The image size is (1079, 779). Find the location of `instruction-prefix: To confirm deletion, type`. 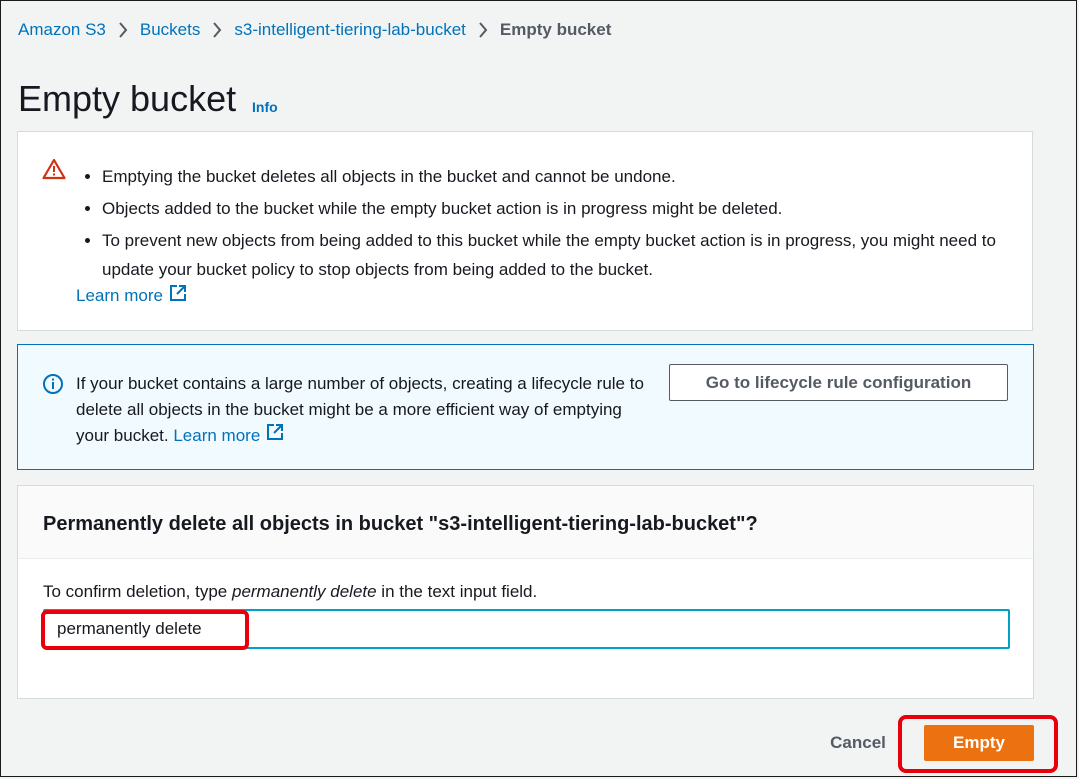

instruction-prefix: To confirm deletion, type is located at coordinates (137, 591).